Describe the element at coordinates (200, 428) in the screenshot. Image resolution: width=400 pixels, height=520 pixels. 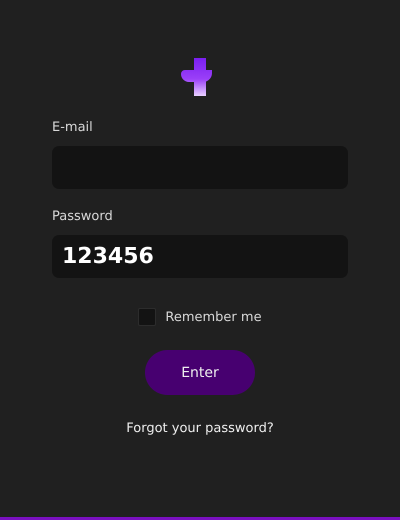
I see `forgot-password-link: Forgot your password?` at that location.